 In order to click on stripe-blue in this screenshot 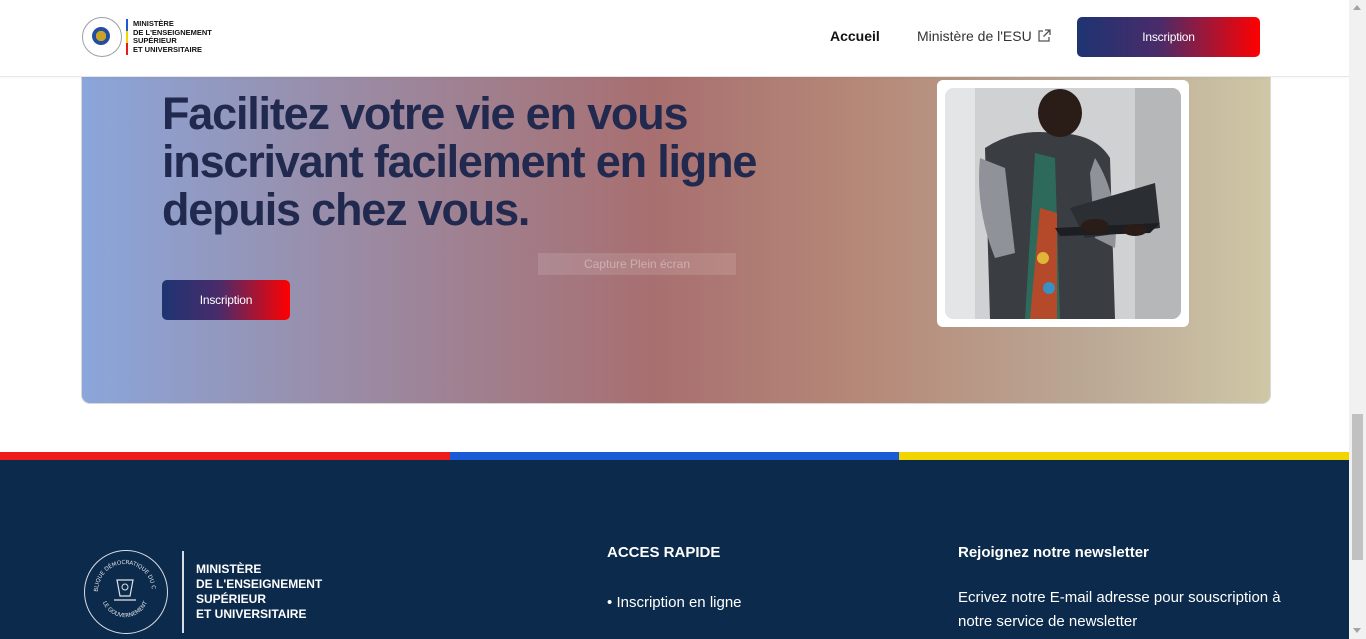, I will do `click(674, 456)`.